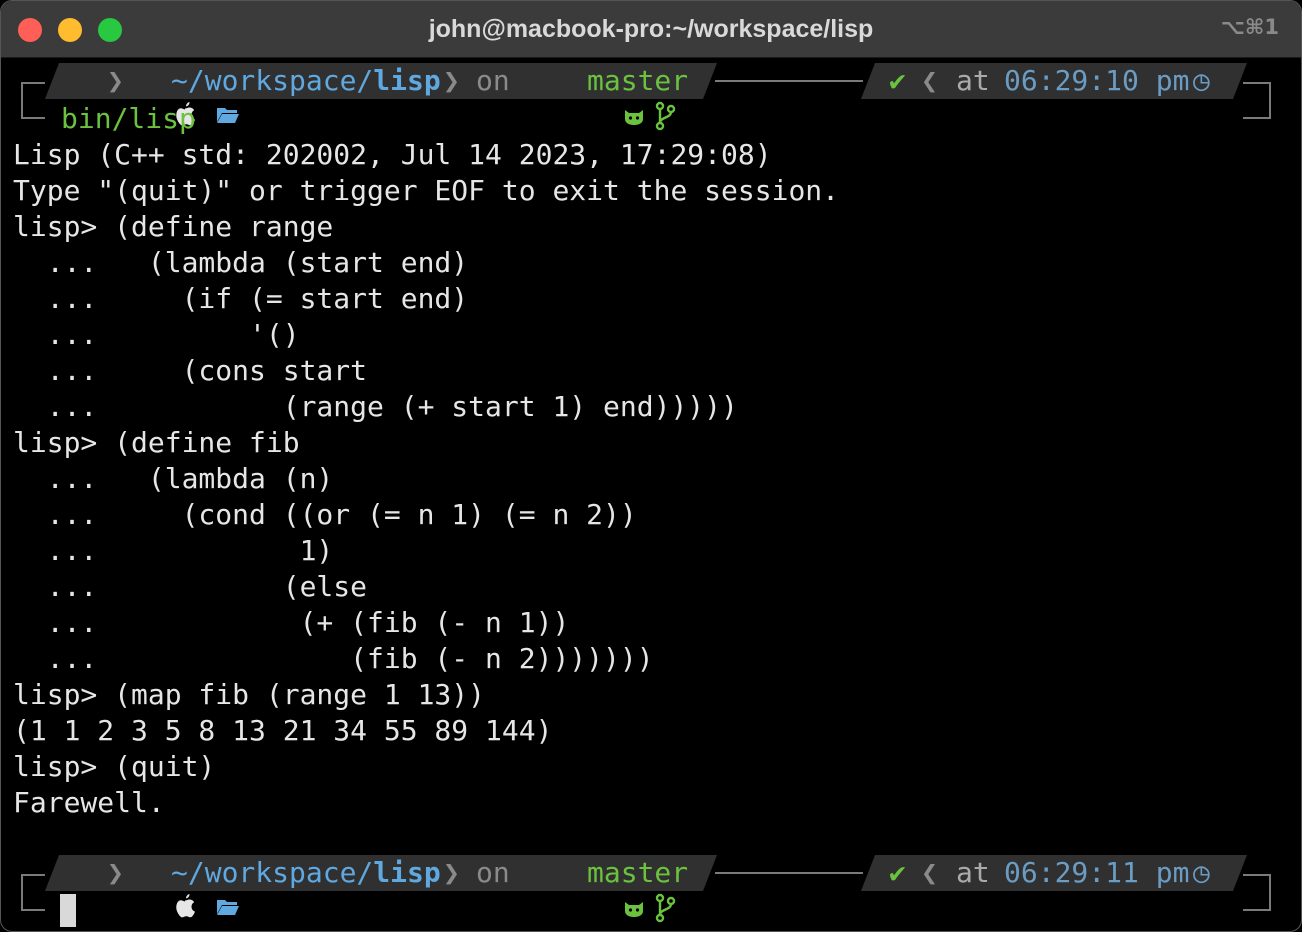 This screenshot has height=932, width=1302. Describe the element at coordinates (173, 550) in the screenshot. I see `output-line: ... 1)` at that location.